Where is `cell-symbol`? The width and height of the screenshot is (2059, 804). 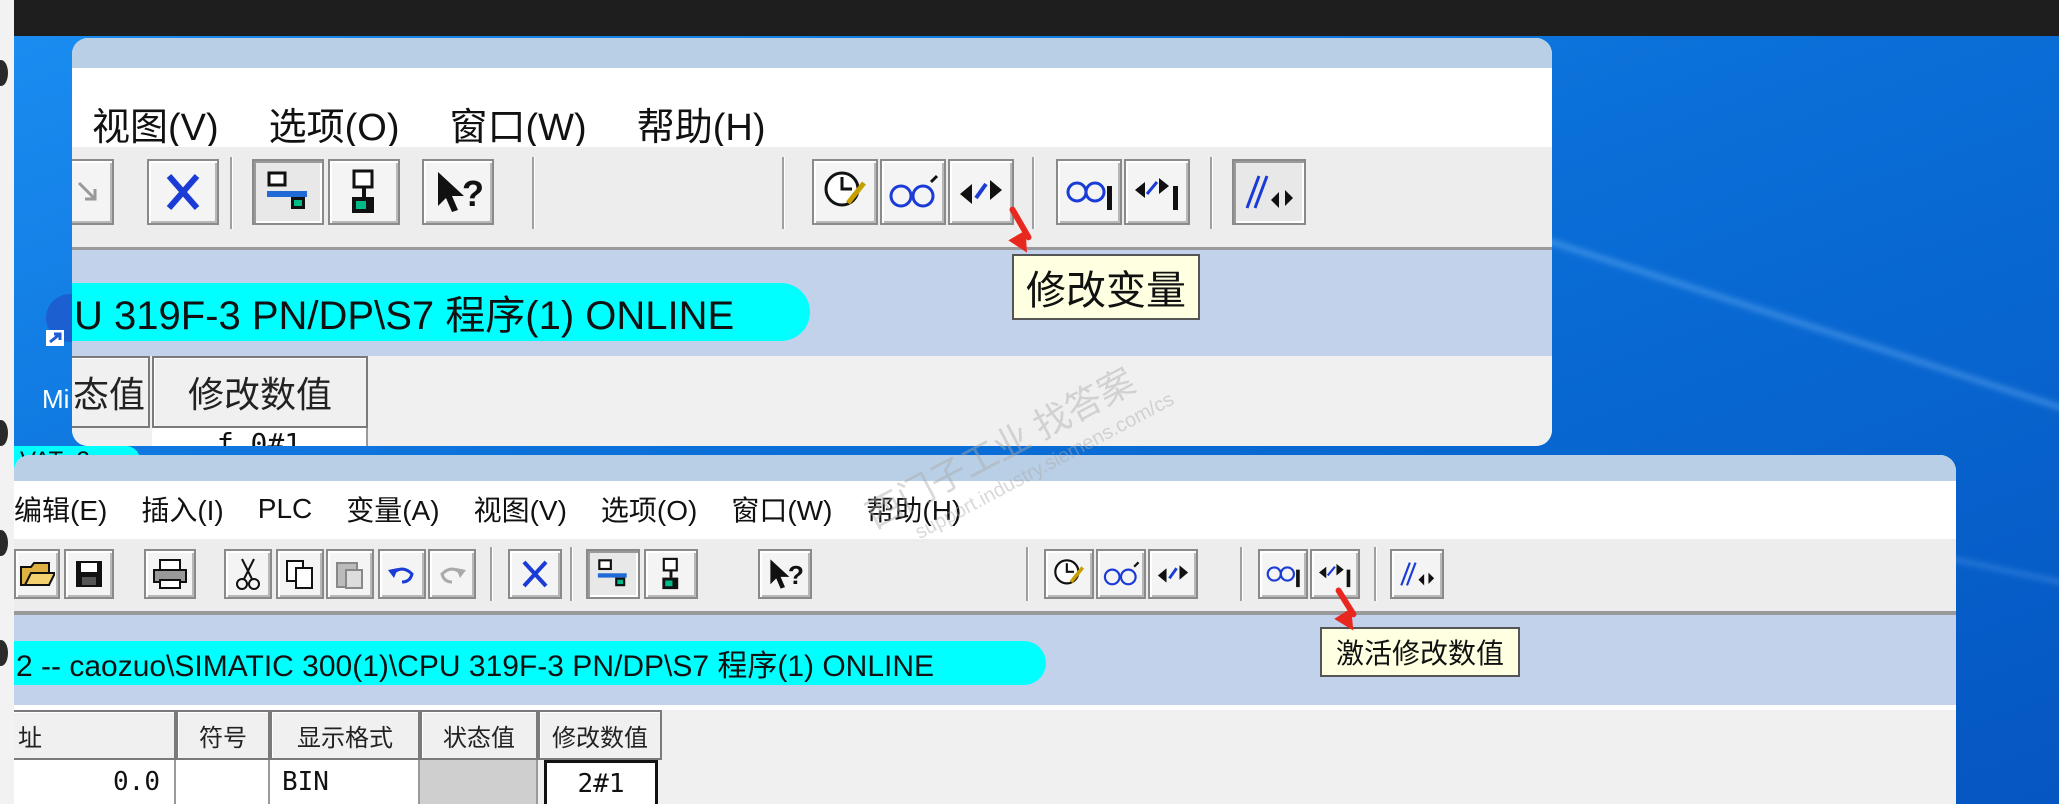 cell-symbol is located at coordinates (223, 782).